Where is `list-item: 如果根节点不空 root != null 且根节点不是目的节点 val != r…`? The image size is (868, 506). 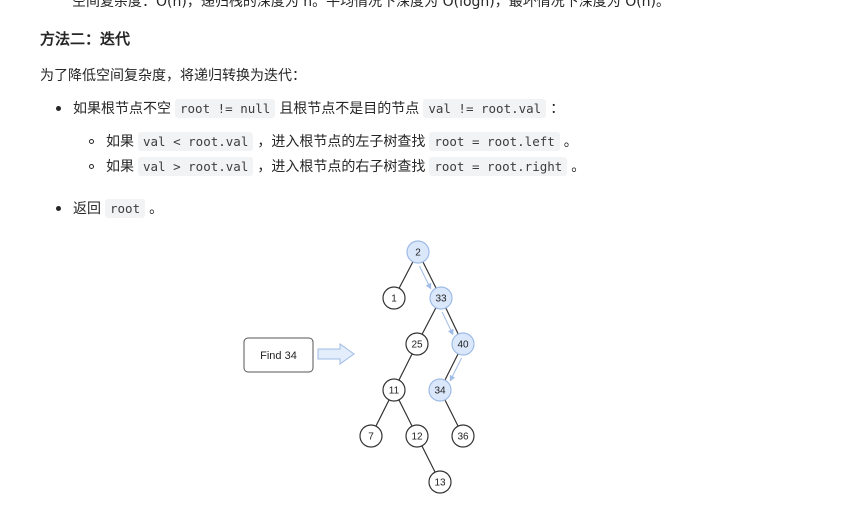 list-item: 如果根节点不空 root != null 且根节点不是目的节点 val != r… is located at coordinates (310, 108).